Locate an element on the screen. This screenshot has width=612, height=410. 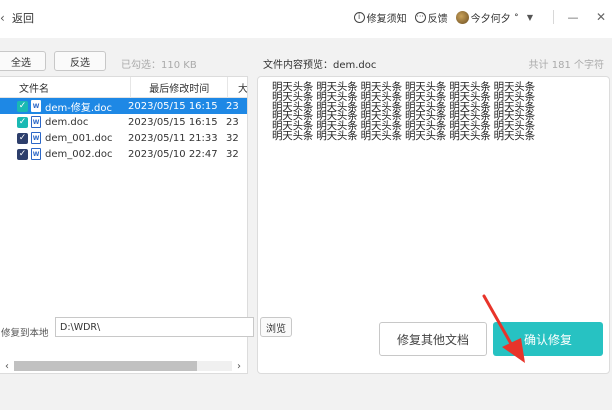
user-name: 今夕何夕 ˚ is located at coordinates (494, 19).